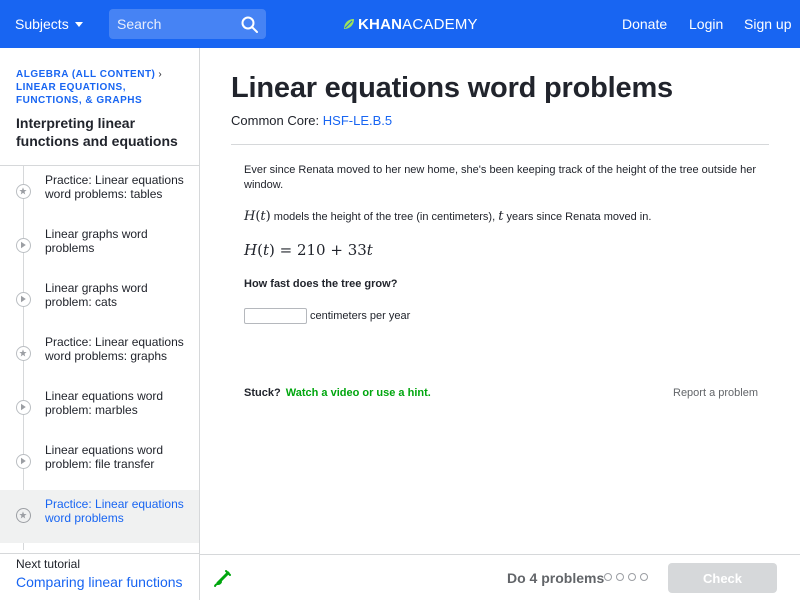 This screenshot has width=800, height=600. Describe the element at coordinates (626, 577) in the screenshot. I see `progress-dots` at that location.